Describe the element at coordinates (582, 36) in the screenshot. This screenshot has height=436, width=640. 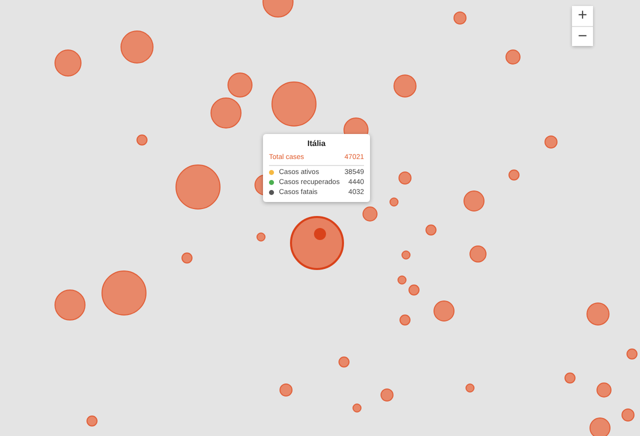
I see `zoom-out-button: −` at that location.